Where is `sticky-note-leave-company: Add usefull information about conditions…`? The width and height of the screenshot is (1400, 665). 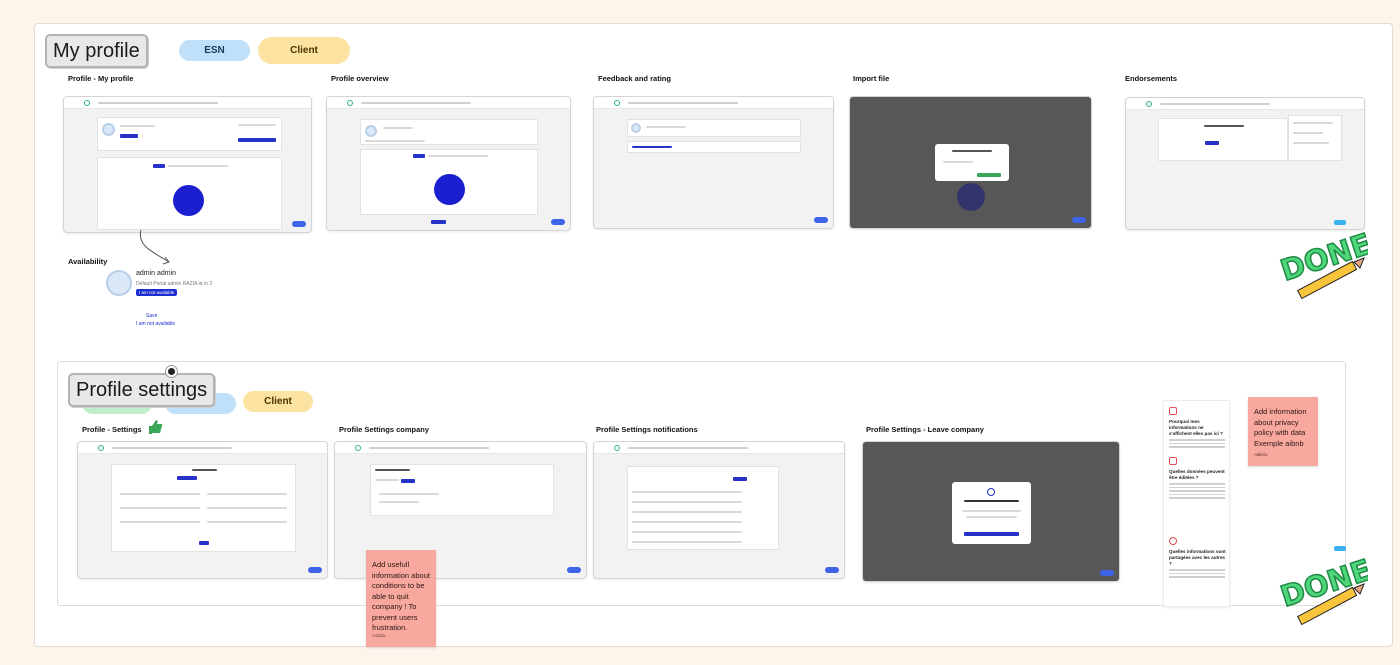 sticky-note-leave-company: Add usefull information about conditions… is located at coordinates (401, 598).